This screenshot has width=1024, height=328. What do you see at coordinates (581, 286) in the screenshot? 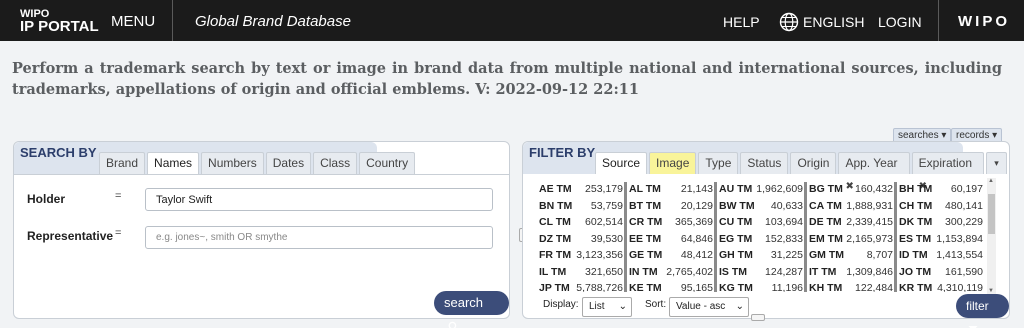
I see `source-item: JP TM 5,788,726` at bounding box center [581, 286].